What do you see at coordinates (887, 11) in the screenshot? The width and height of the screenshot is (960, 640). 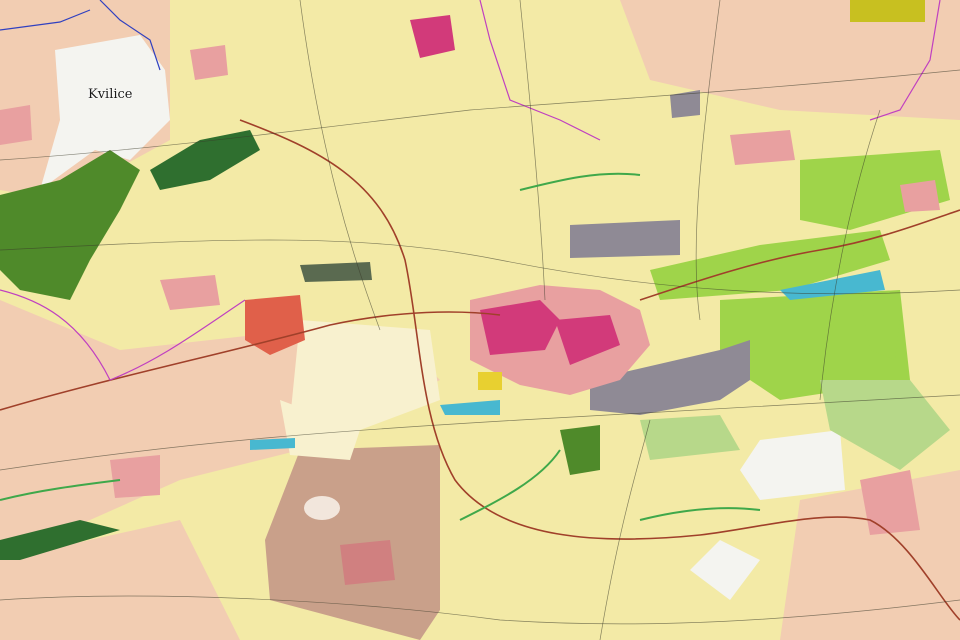 I see `yellow-field` at bounding box center [887, 11].